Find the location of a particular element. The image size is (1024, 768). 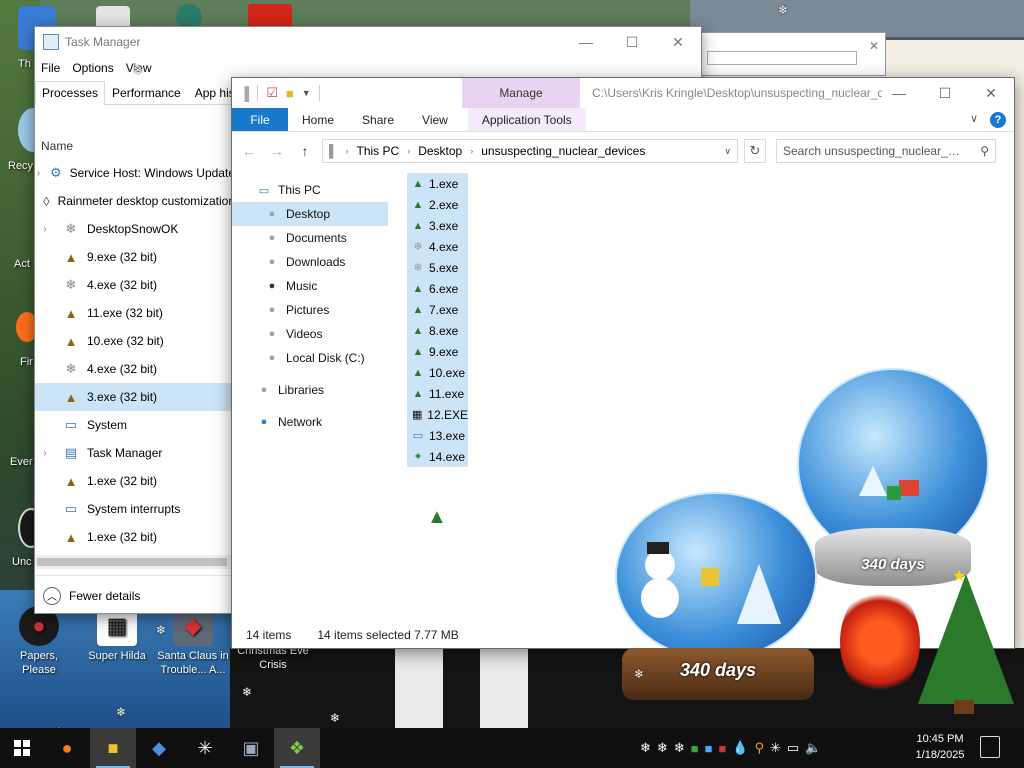

file-item: ▲ 2.exe is located at coordinates (437, 204).